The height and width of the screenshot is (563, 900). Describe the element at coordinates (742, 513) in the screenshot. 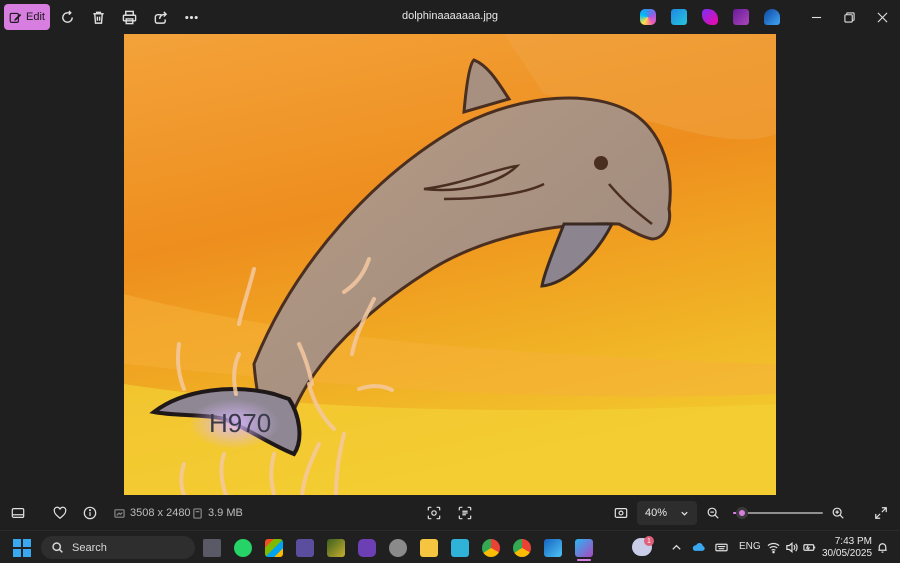

I see `zoom-slider-thumb` at that location.